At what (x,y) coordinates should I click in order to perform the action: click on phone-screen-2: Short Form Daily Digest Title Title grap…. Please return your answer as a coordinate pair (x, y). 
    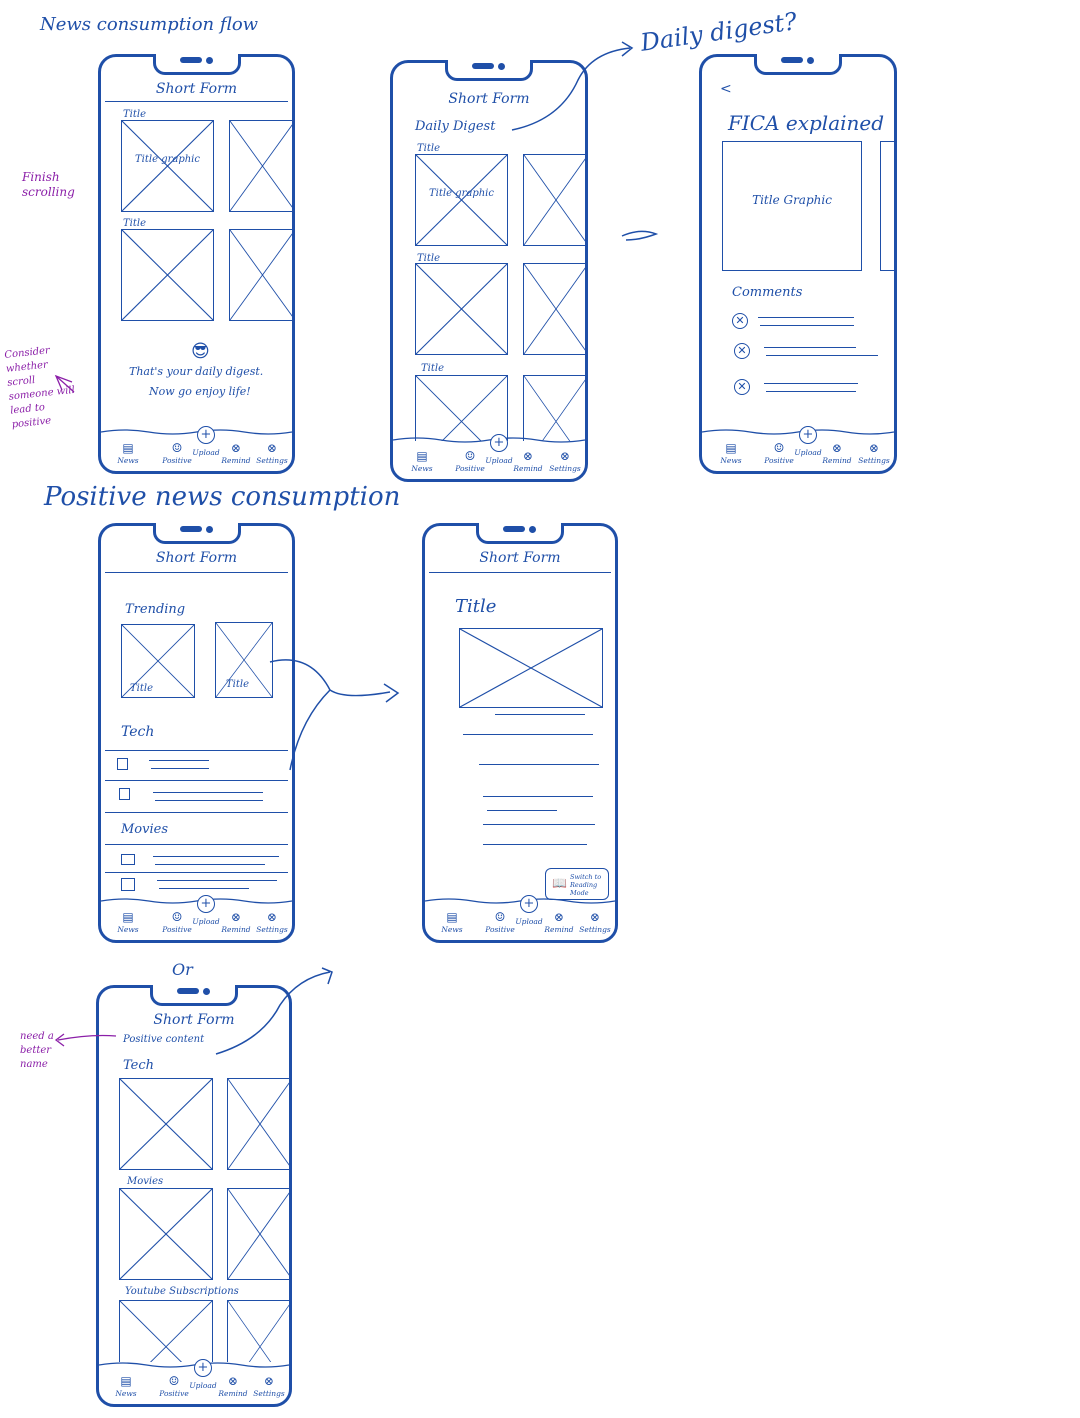
    Looking at the image, I should click on (489, 271).